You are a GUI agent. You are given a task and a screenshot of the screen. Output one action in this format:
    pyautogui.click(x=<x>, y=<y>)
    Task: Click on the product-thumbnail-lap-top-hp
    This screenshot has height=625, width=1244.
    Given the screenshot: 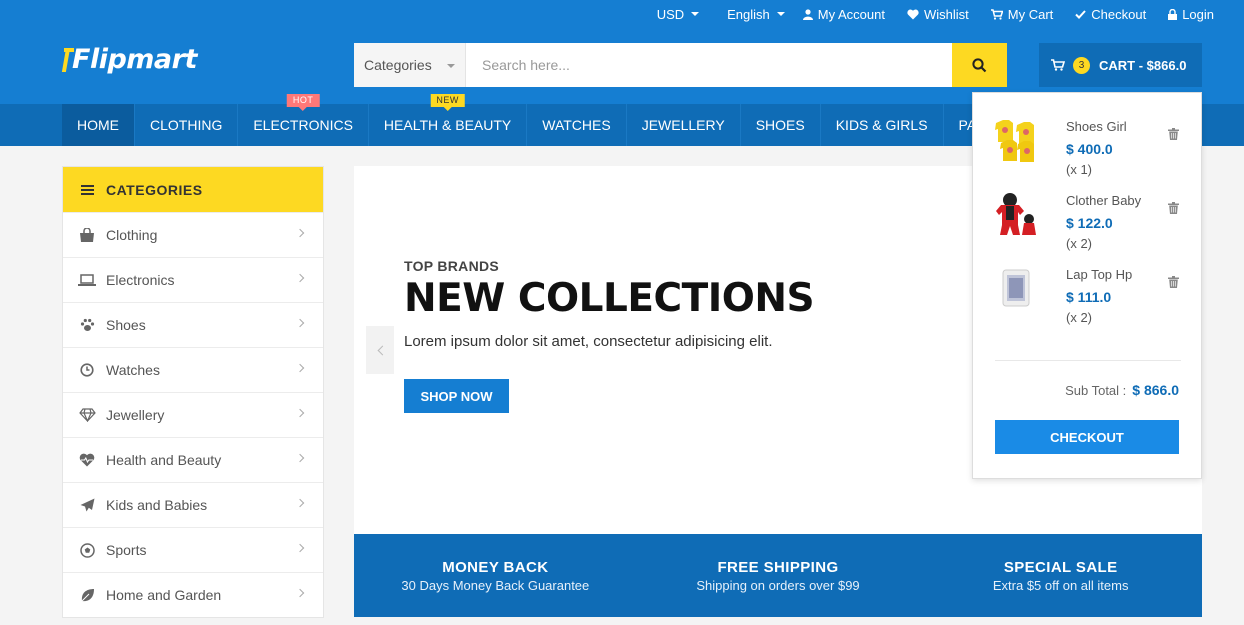 What is the action you would take?
    pyautogui.click(x=1016, y=288)
    